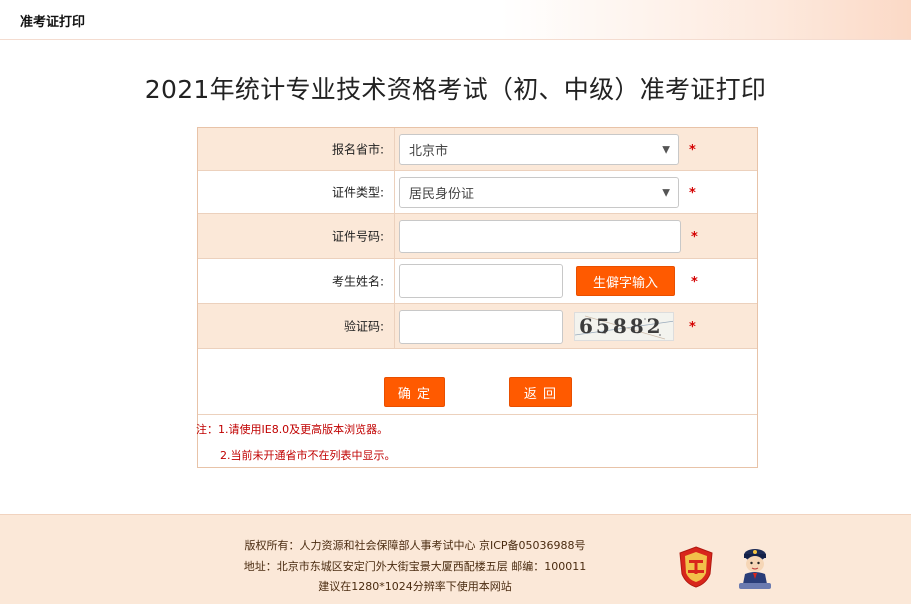 This screenshot has width=911, height=604. What do you see at coordinates (696, 567) in the screenshot?
I see `police-emblem-icon` at bounding box center [696, 567].